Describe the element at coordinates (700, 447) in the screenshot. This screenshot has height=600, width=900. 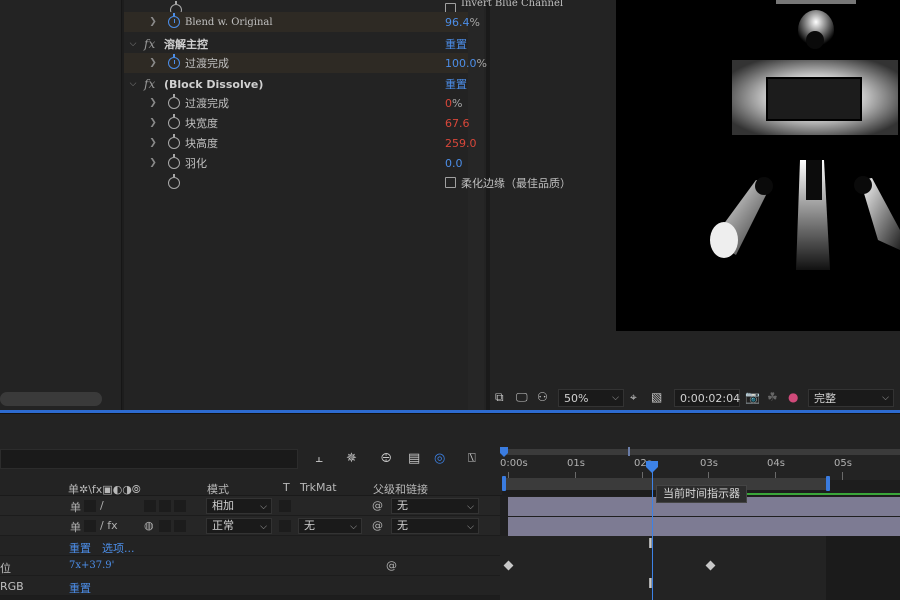
I see `timeline-ruler` at that location.